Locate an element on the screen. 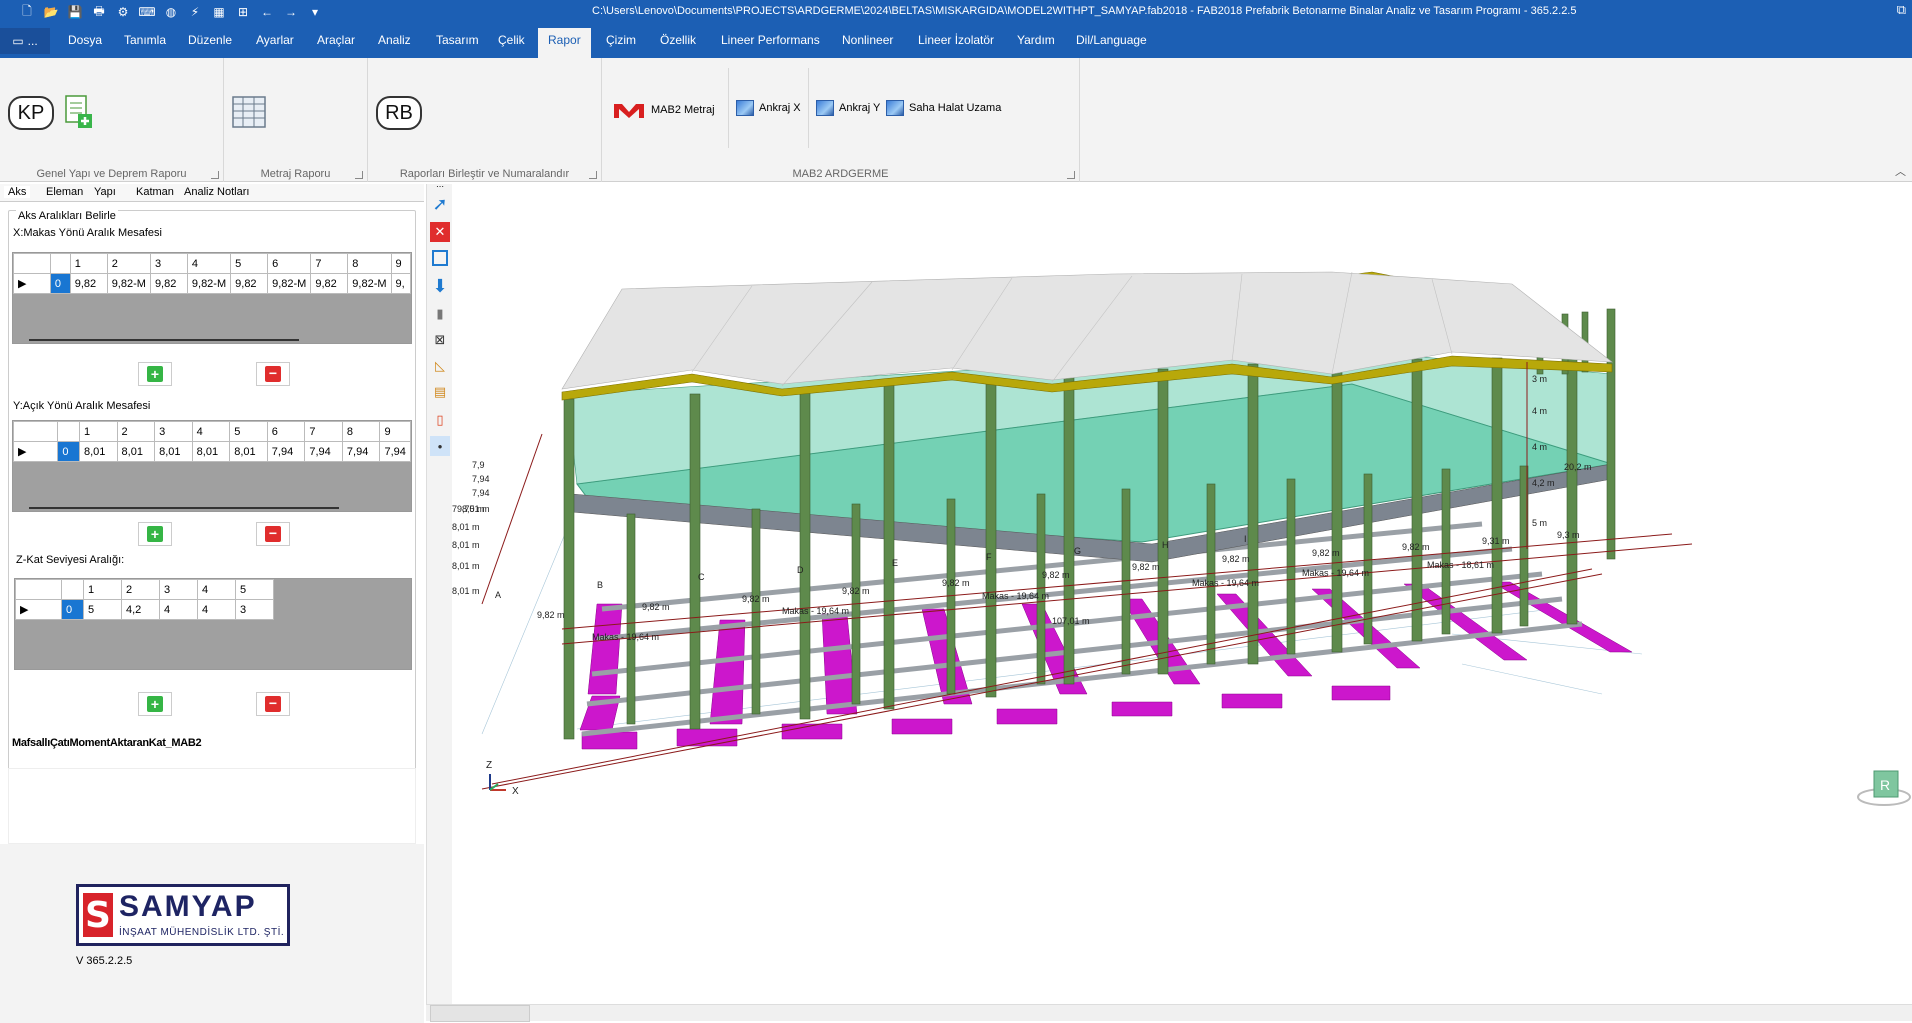  lightning-icon: ⚡ is located at coordinates (195, 12).